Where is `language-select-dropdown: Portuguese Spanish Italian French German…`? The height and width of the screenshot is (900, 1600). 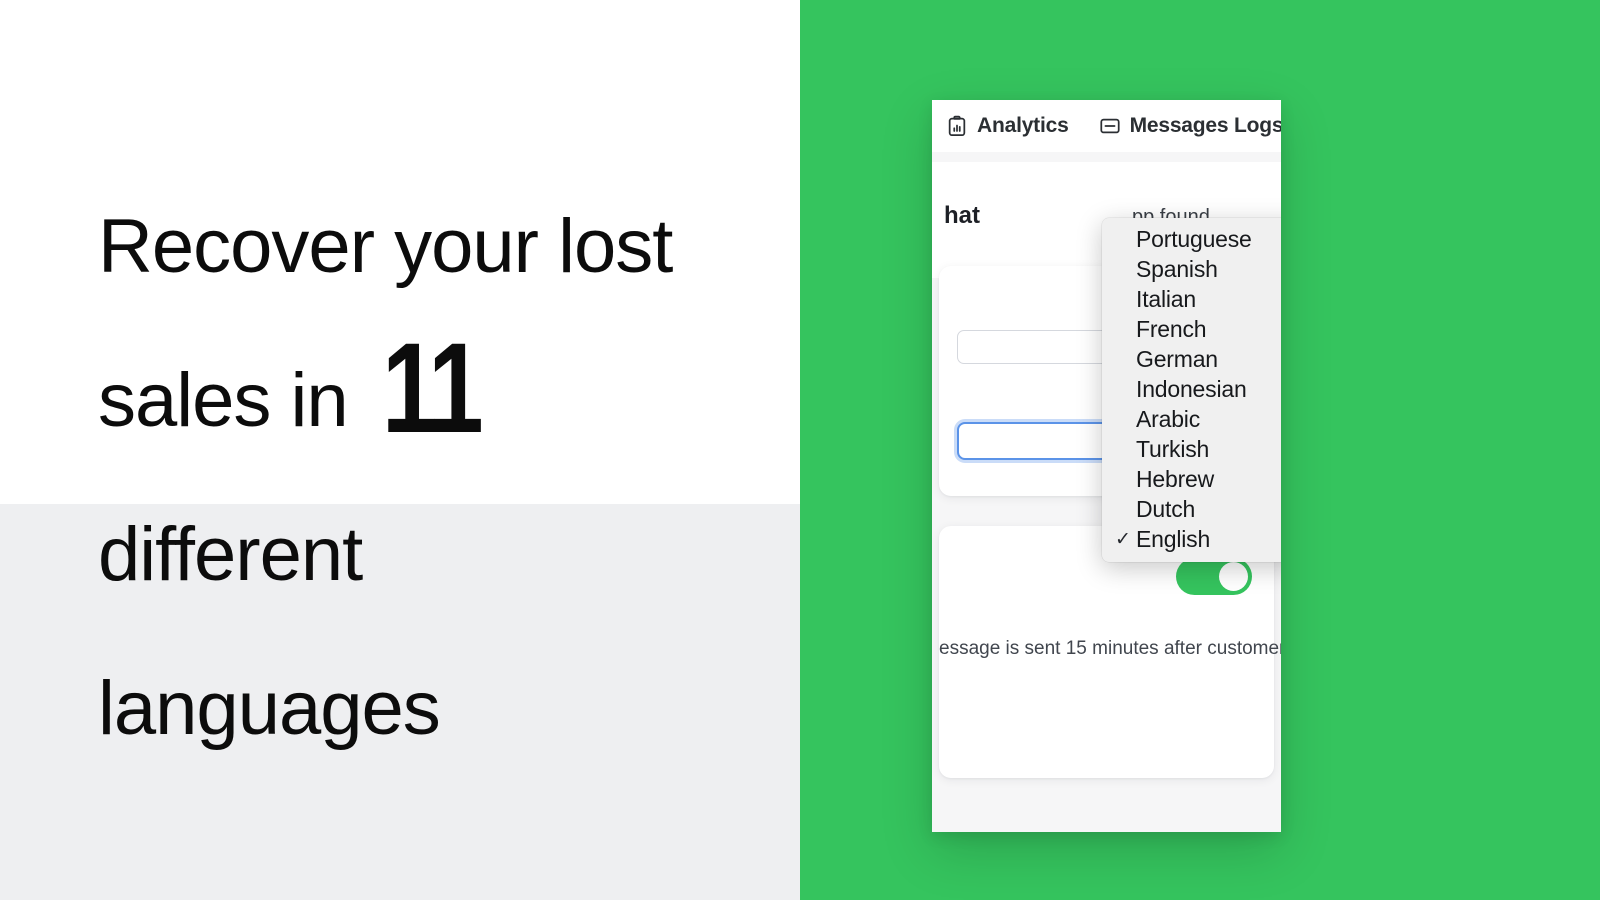
language-select-dropdown: Portuguese Spanish Italian French German… is located at coordinates (1191, 390).